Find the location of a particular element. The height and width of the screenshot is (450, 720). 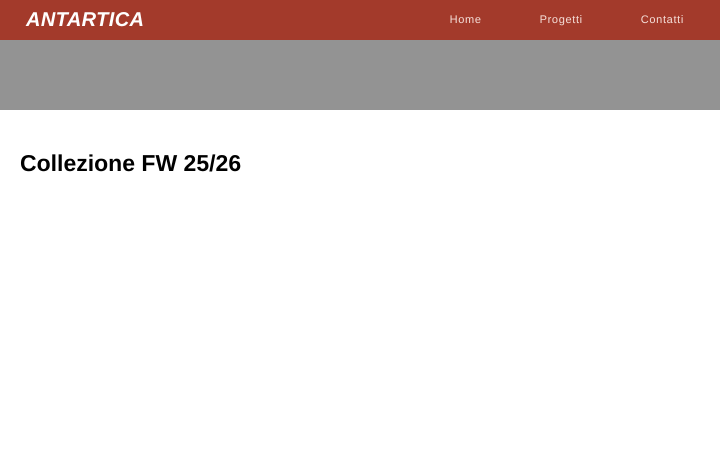

nav-link: Progetti is located at coordinates (561, 20).